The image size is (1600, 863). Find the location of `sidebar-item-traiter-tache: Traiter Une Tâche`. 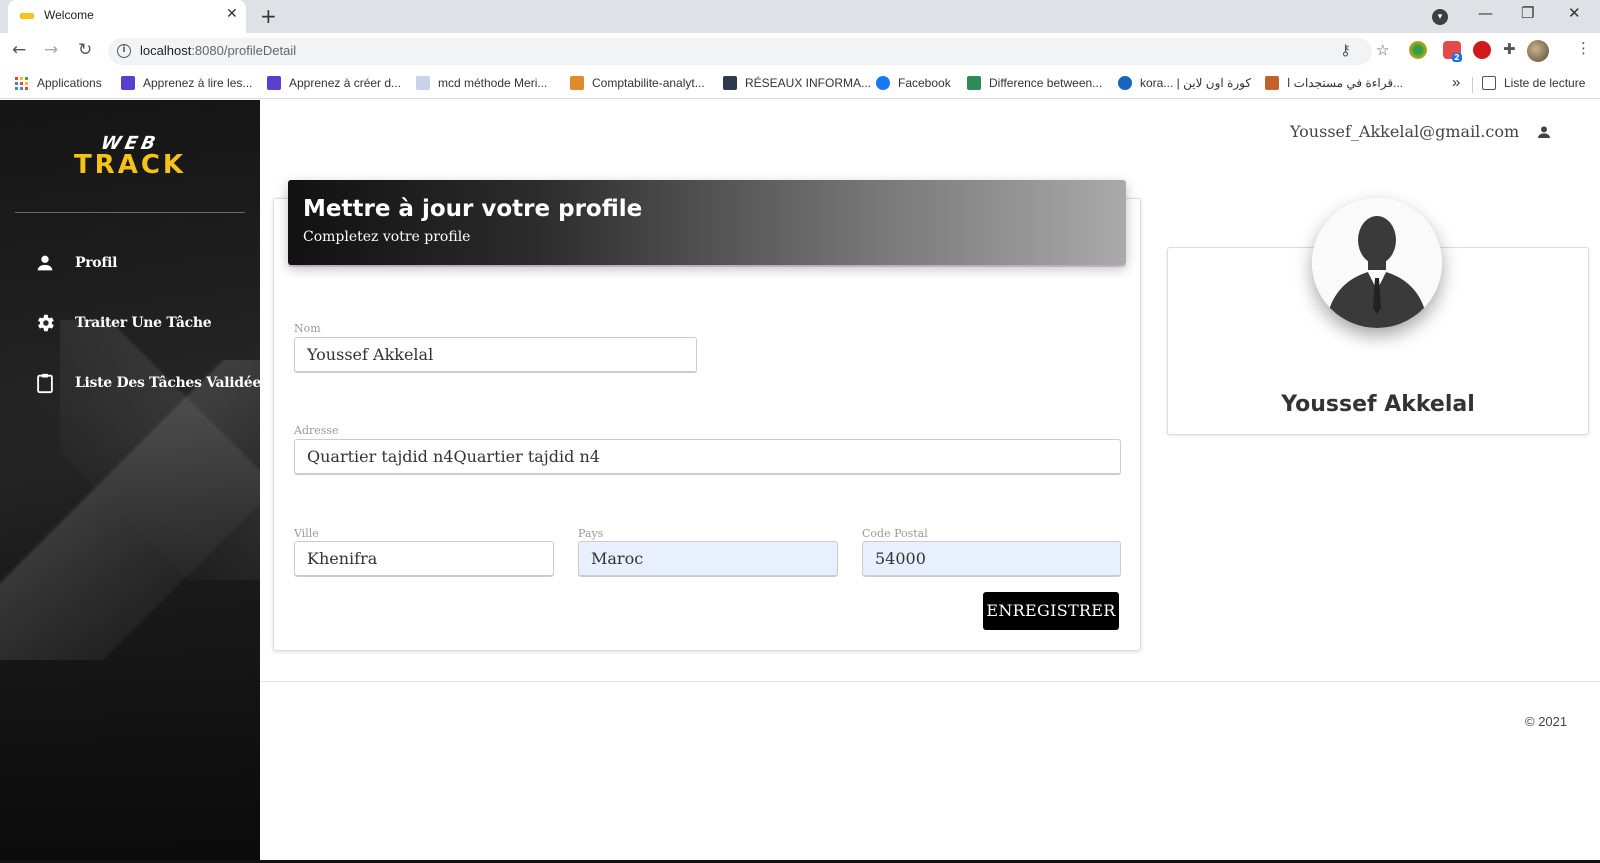

sidebar-item-traiter-tache: Traiter Une Tâche is located at coordinates (130, 323).